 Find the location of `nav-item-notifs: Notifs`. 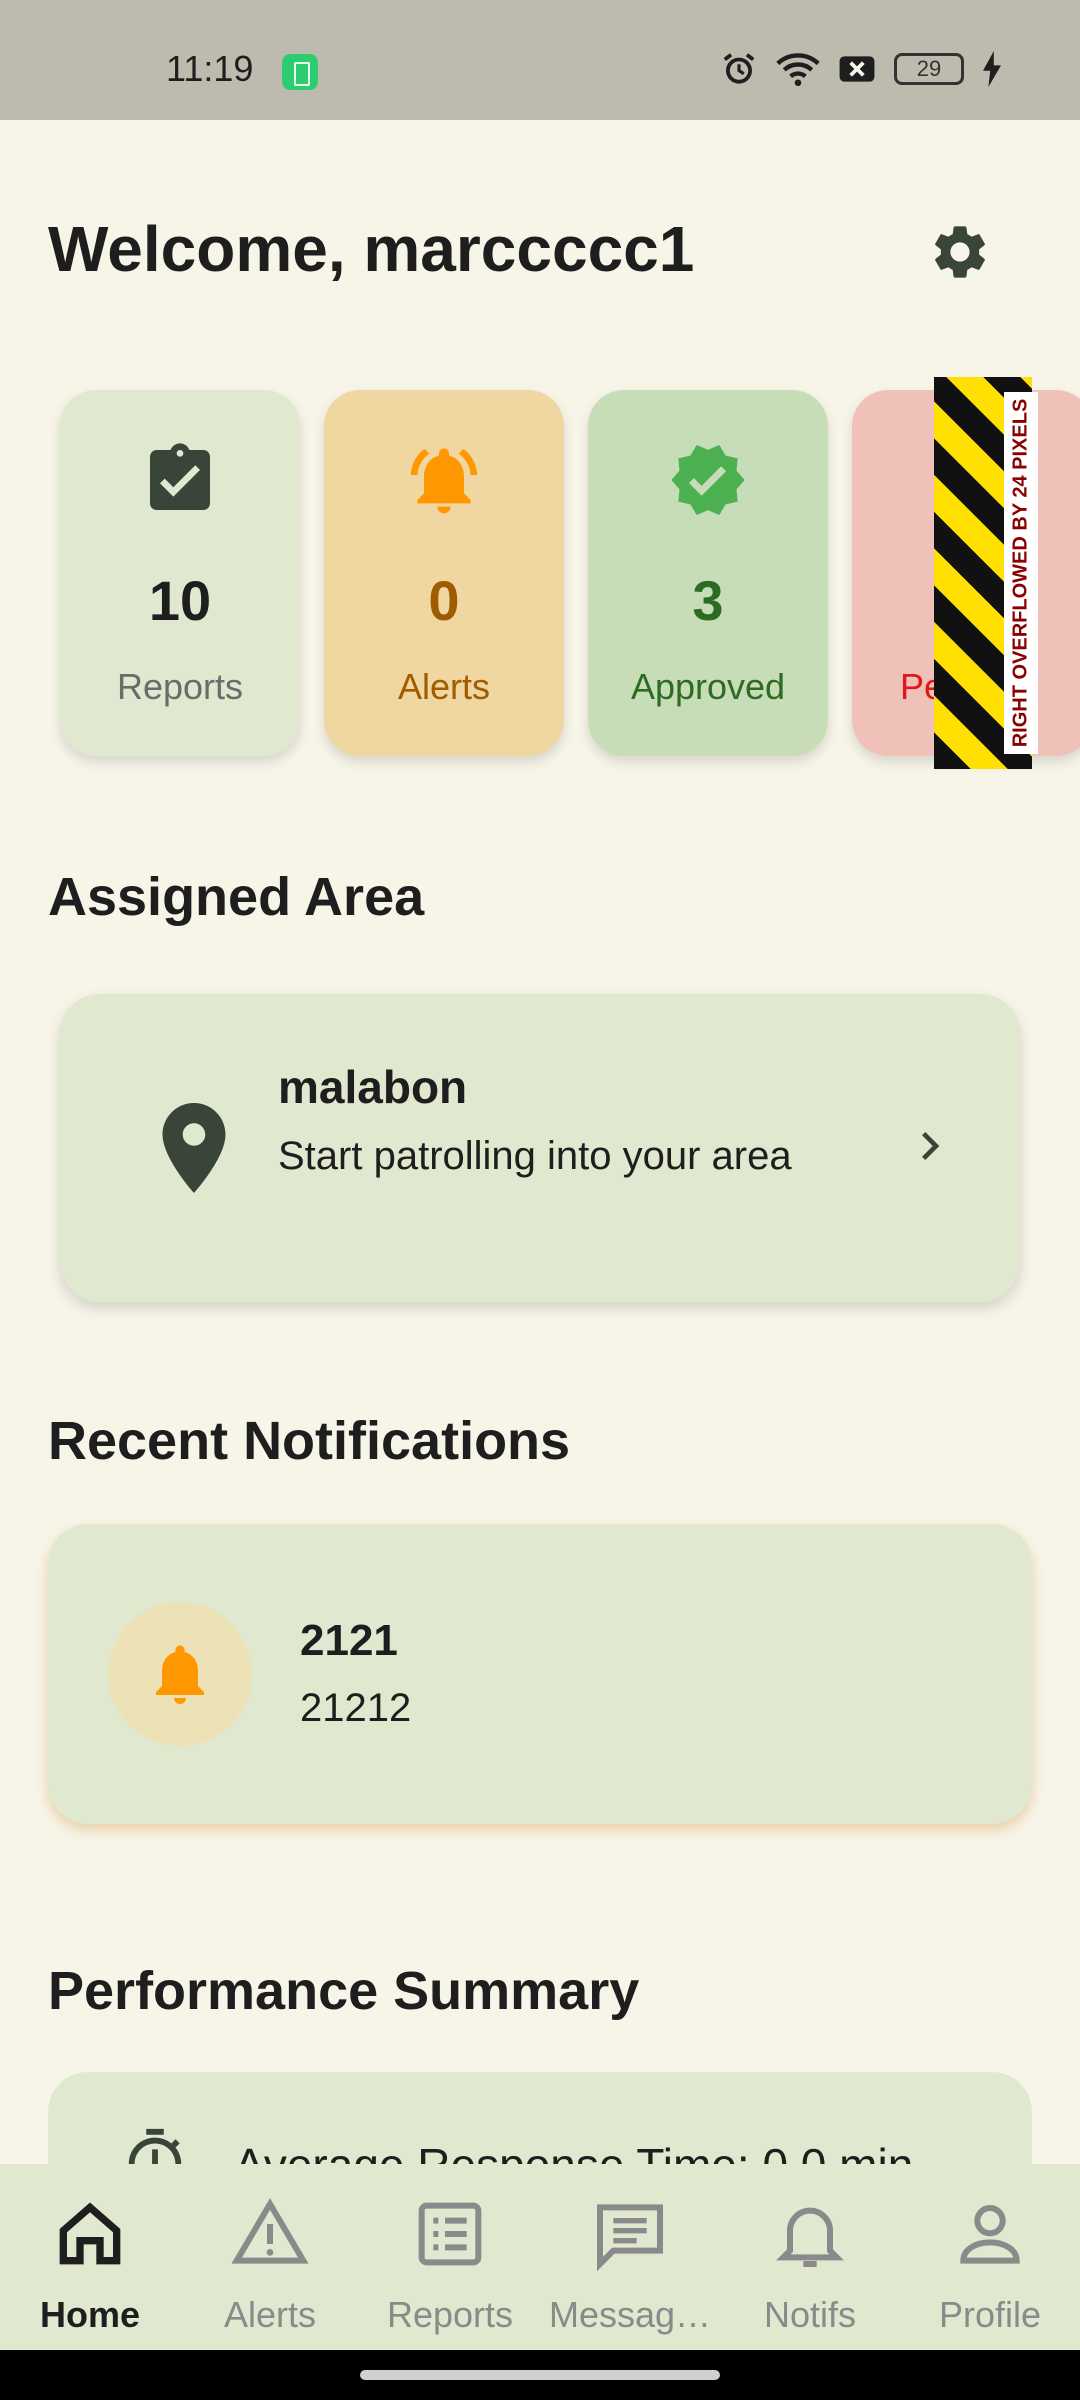

nav-item-notifs: Notifs is located at coordinates (810, 2257).